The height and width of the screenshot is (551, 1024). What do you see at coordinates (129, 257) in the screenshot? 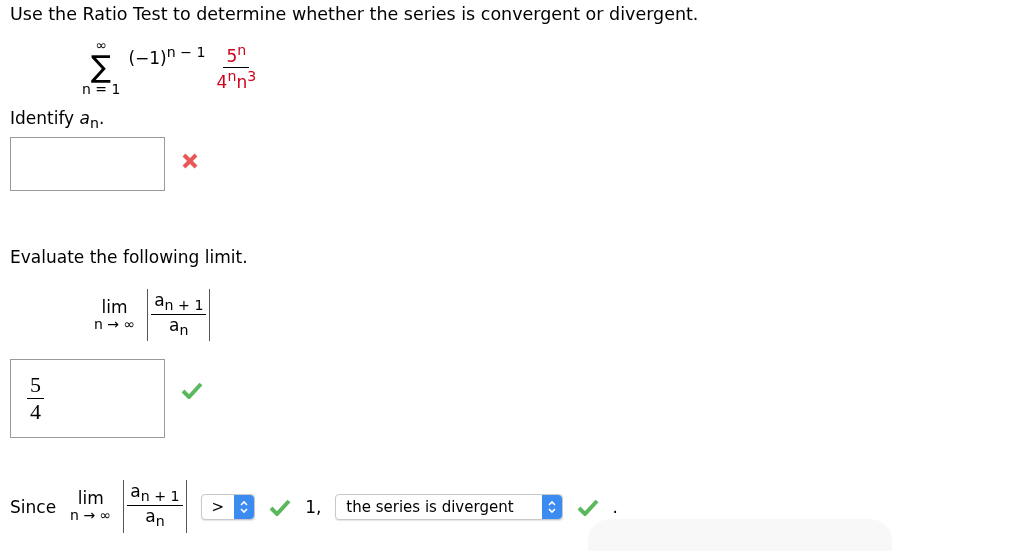
I see `evaluate-label: Evaluate the following limit.` at bounding box center [129, 257].